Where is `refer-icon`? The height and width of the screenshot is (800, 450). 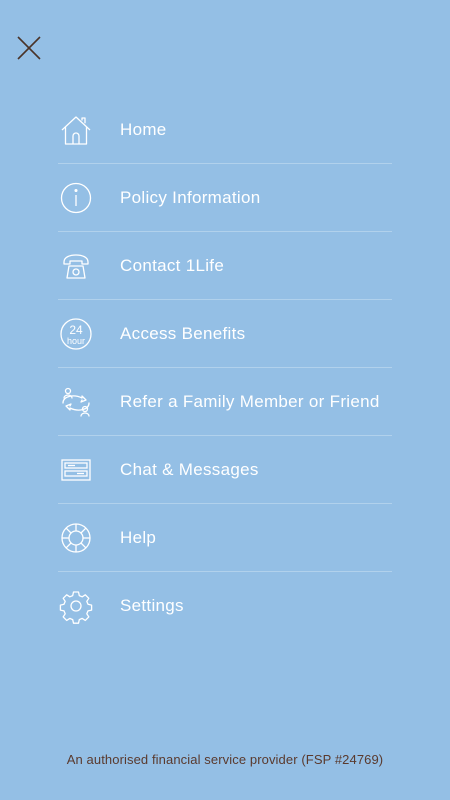
refer-icon is located at coordinates (76, 402).